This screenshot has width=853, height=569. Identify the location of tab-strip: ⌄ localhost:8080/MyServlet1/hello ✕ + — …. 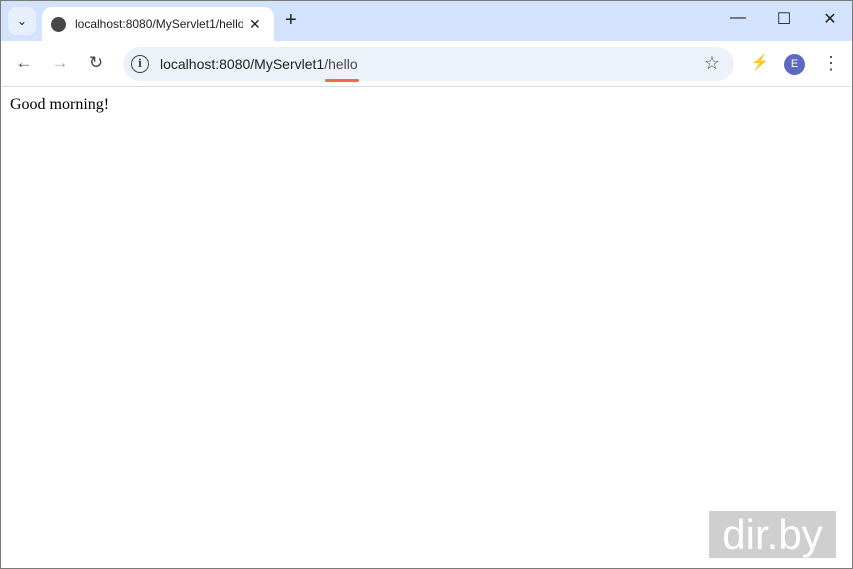
(426, 21).